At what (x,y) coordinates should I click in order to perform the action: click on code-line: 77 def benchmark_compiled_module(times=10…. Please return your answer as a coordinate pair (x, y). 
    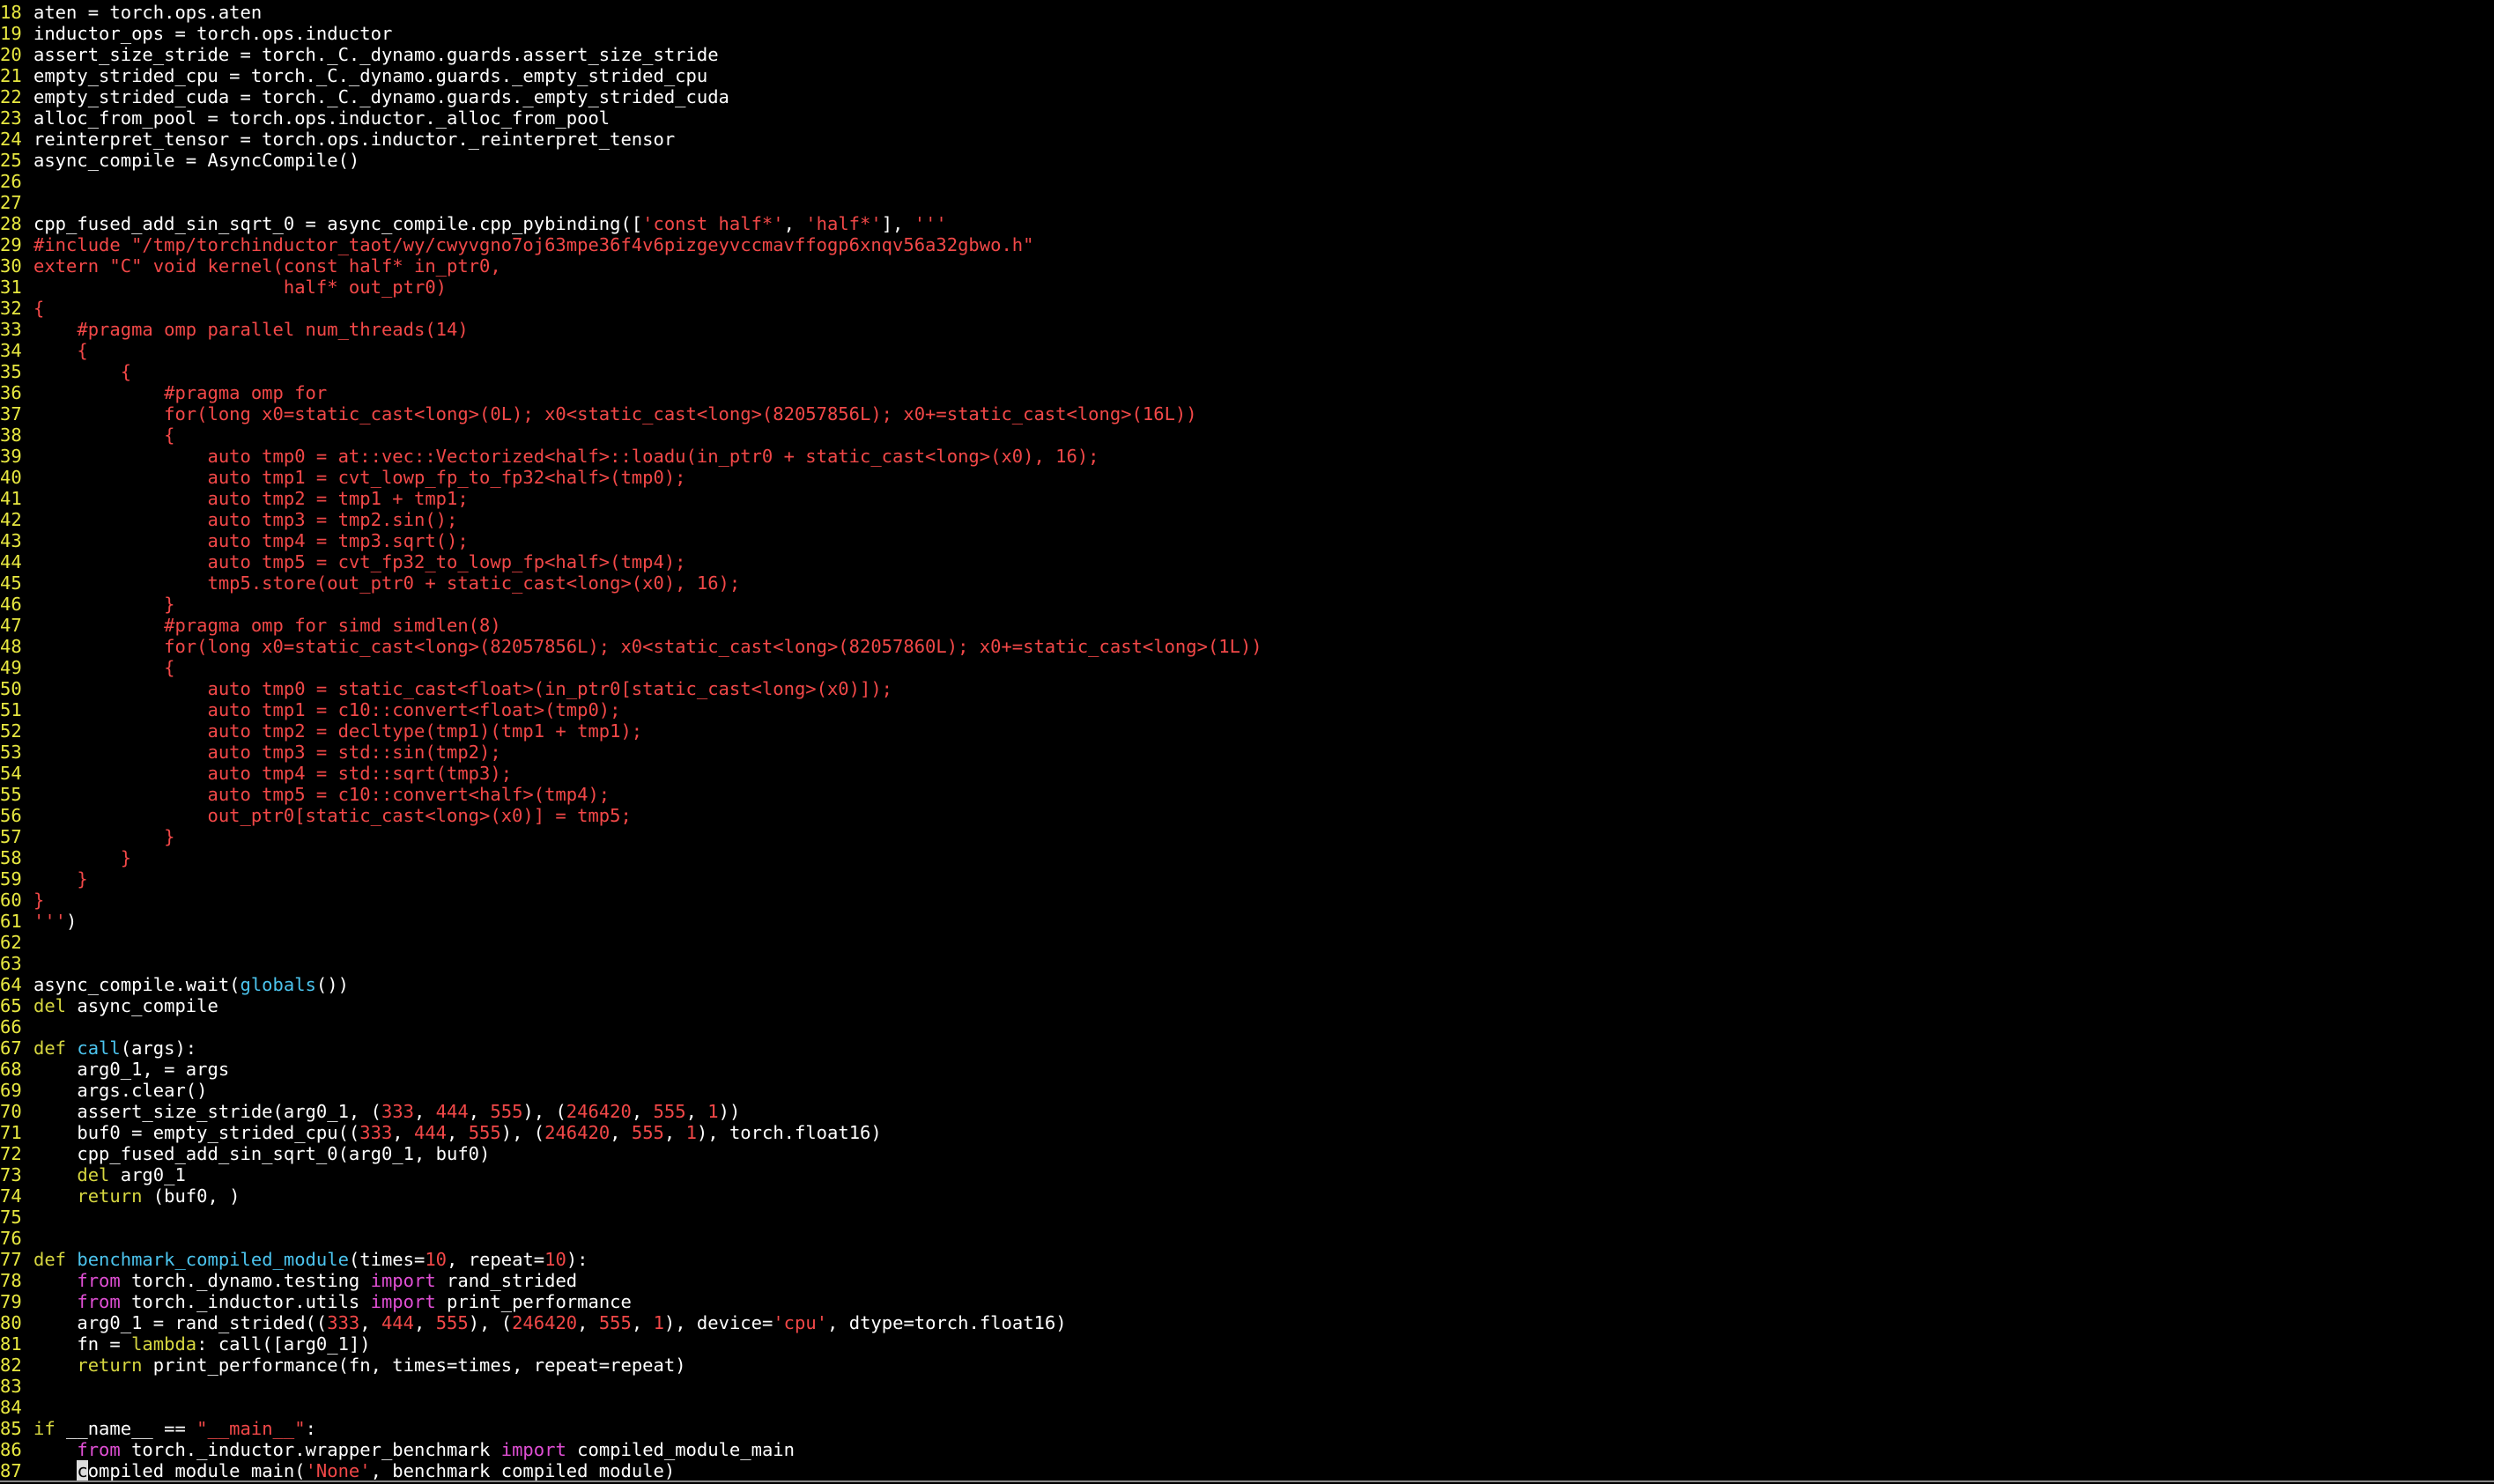
    Looking at the image, I should click on (1247, 1259).